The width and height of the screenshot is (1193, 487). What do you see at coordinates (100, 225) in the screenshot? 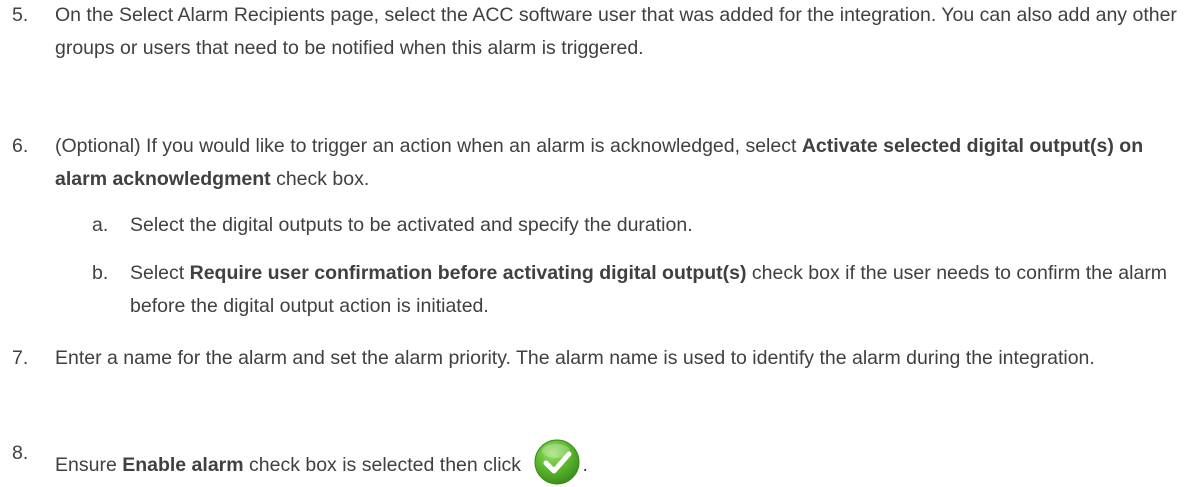
I see `substep-letter: a.` at bounding box center [100, 225].